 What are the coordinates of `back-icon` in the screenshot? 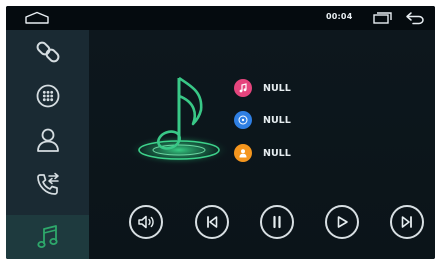 It's located at (415, 18).